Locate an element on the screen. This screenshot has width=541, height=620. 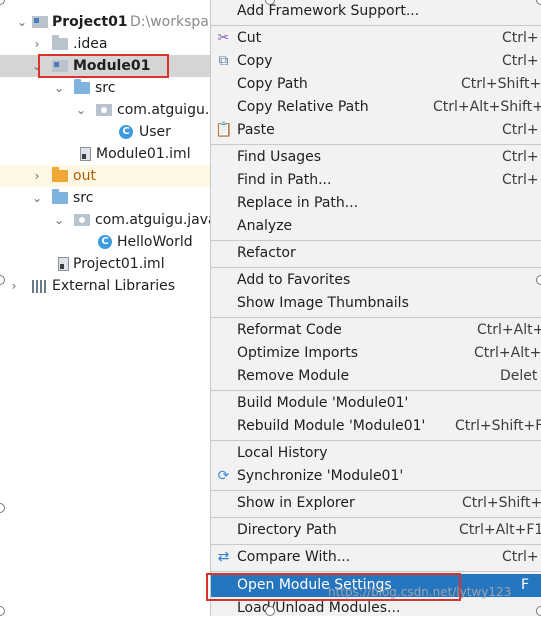
menu-shortcut: F is located at coordinates (525, 585).